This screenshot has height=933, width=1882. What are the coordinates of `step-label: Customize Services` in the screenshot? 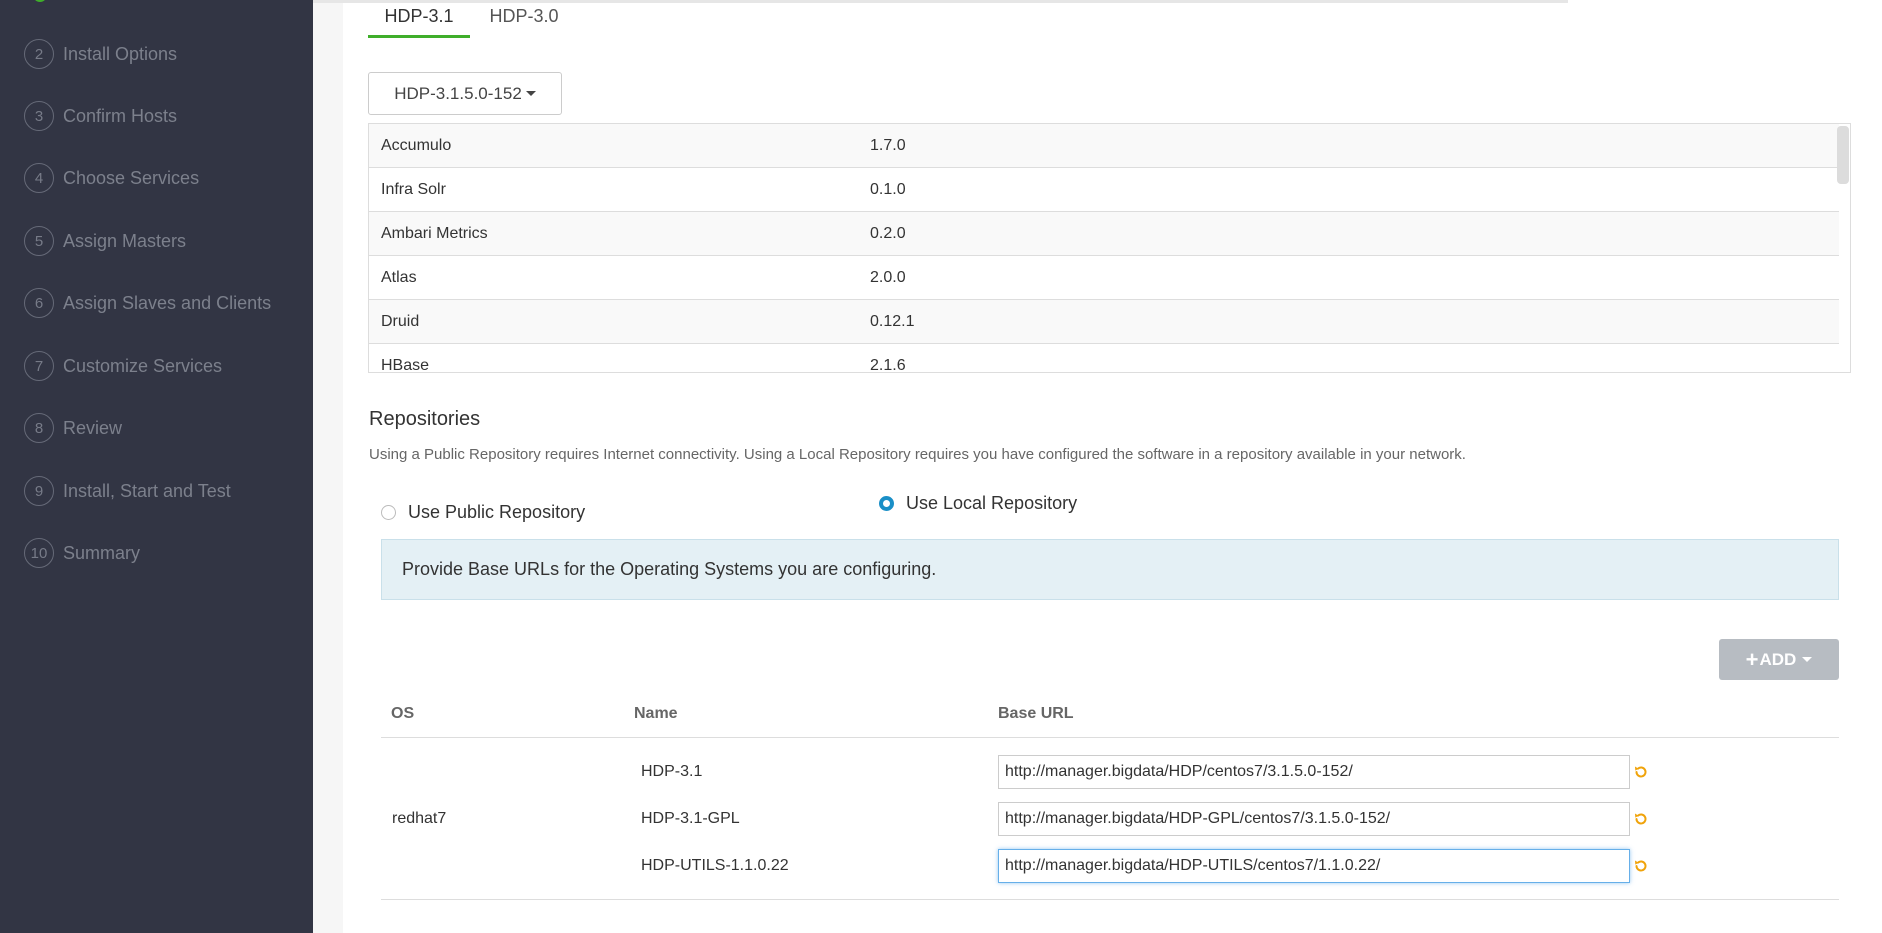 It's located at (143, 365).